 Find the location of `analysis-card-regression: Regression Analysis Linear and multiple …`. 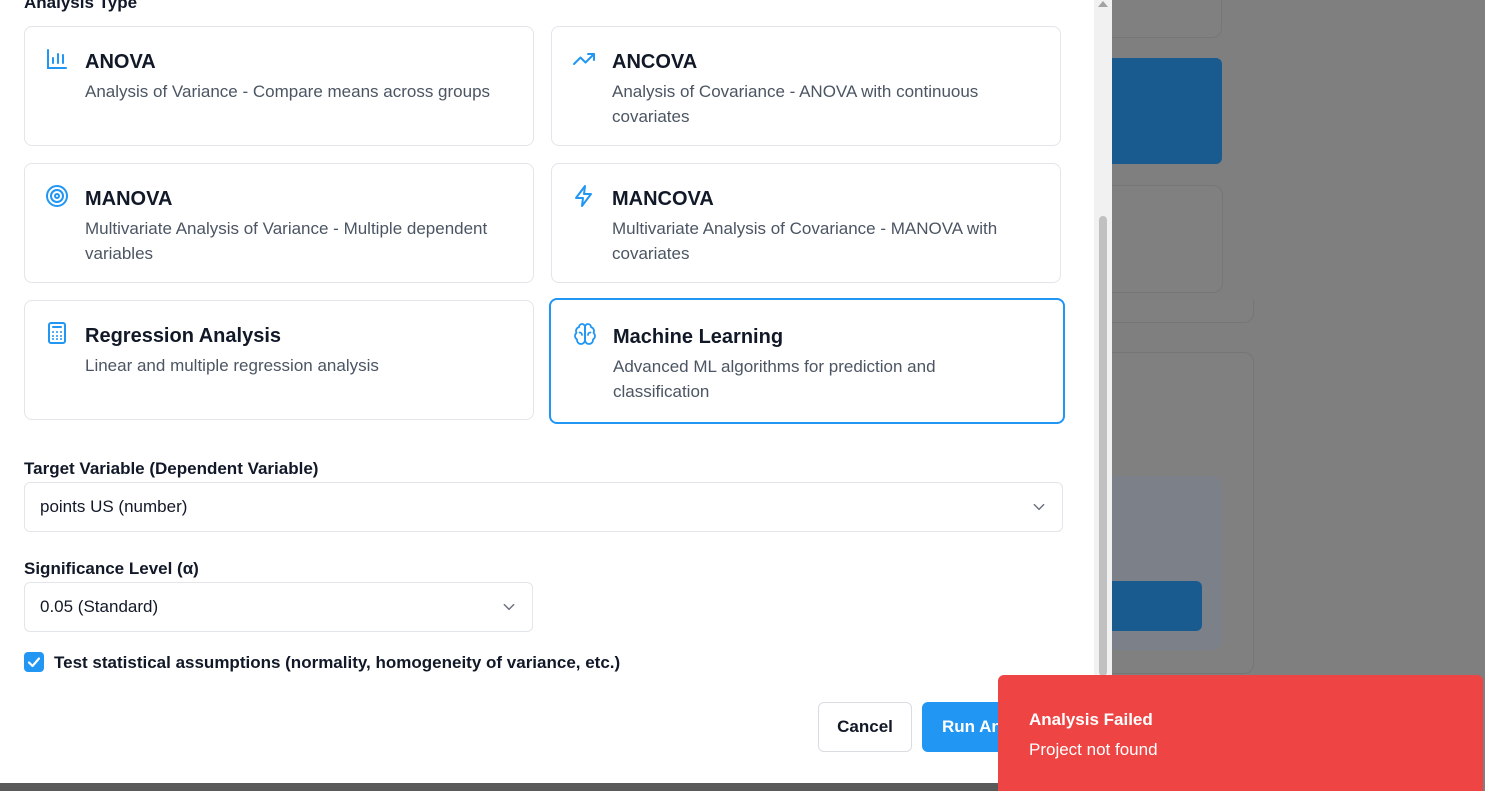

analysis-card-regression: Regression Analysis Linear and multiple … is located at coordinates (279, 360).